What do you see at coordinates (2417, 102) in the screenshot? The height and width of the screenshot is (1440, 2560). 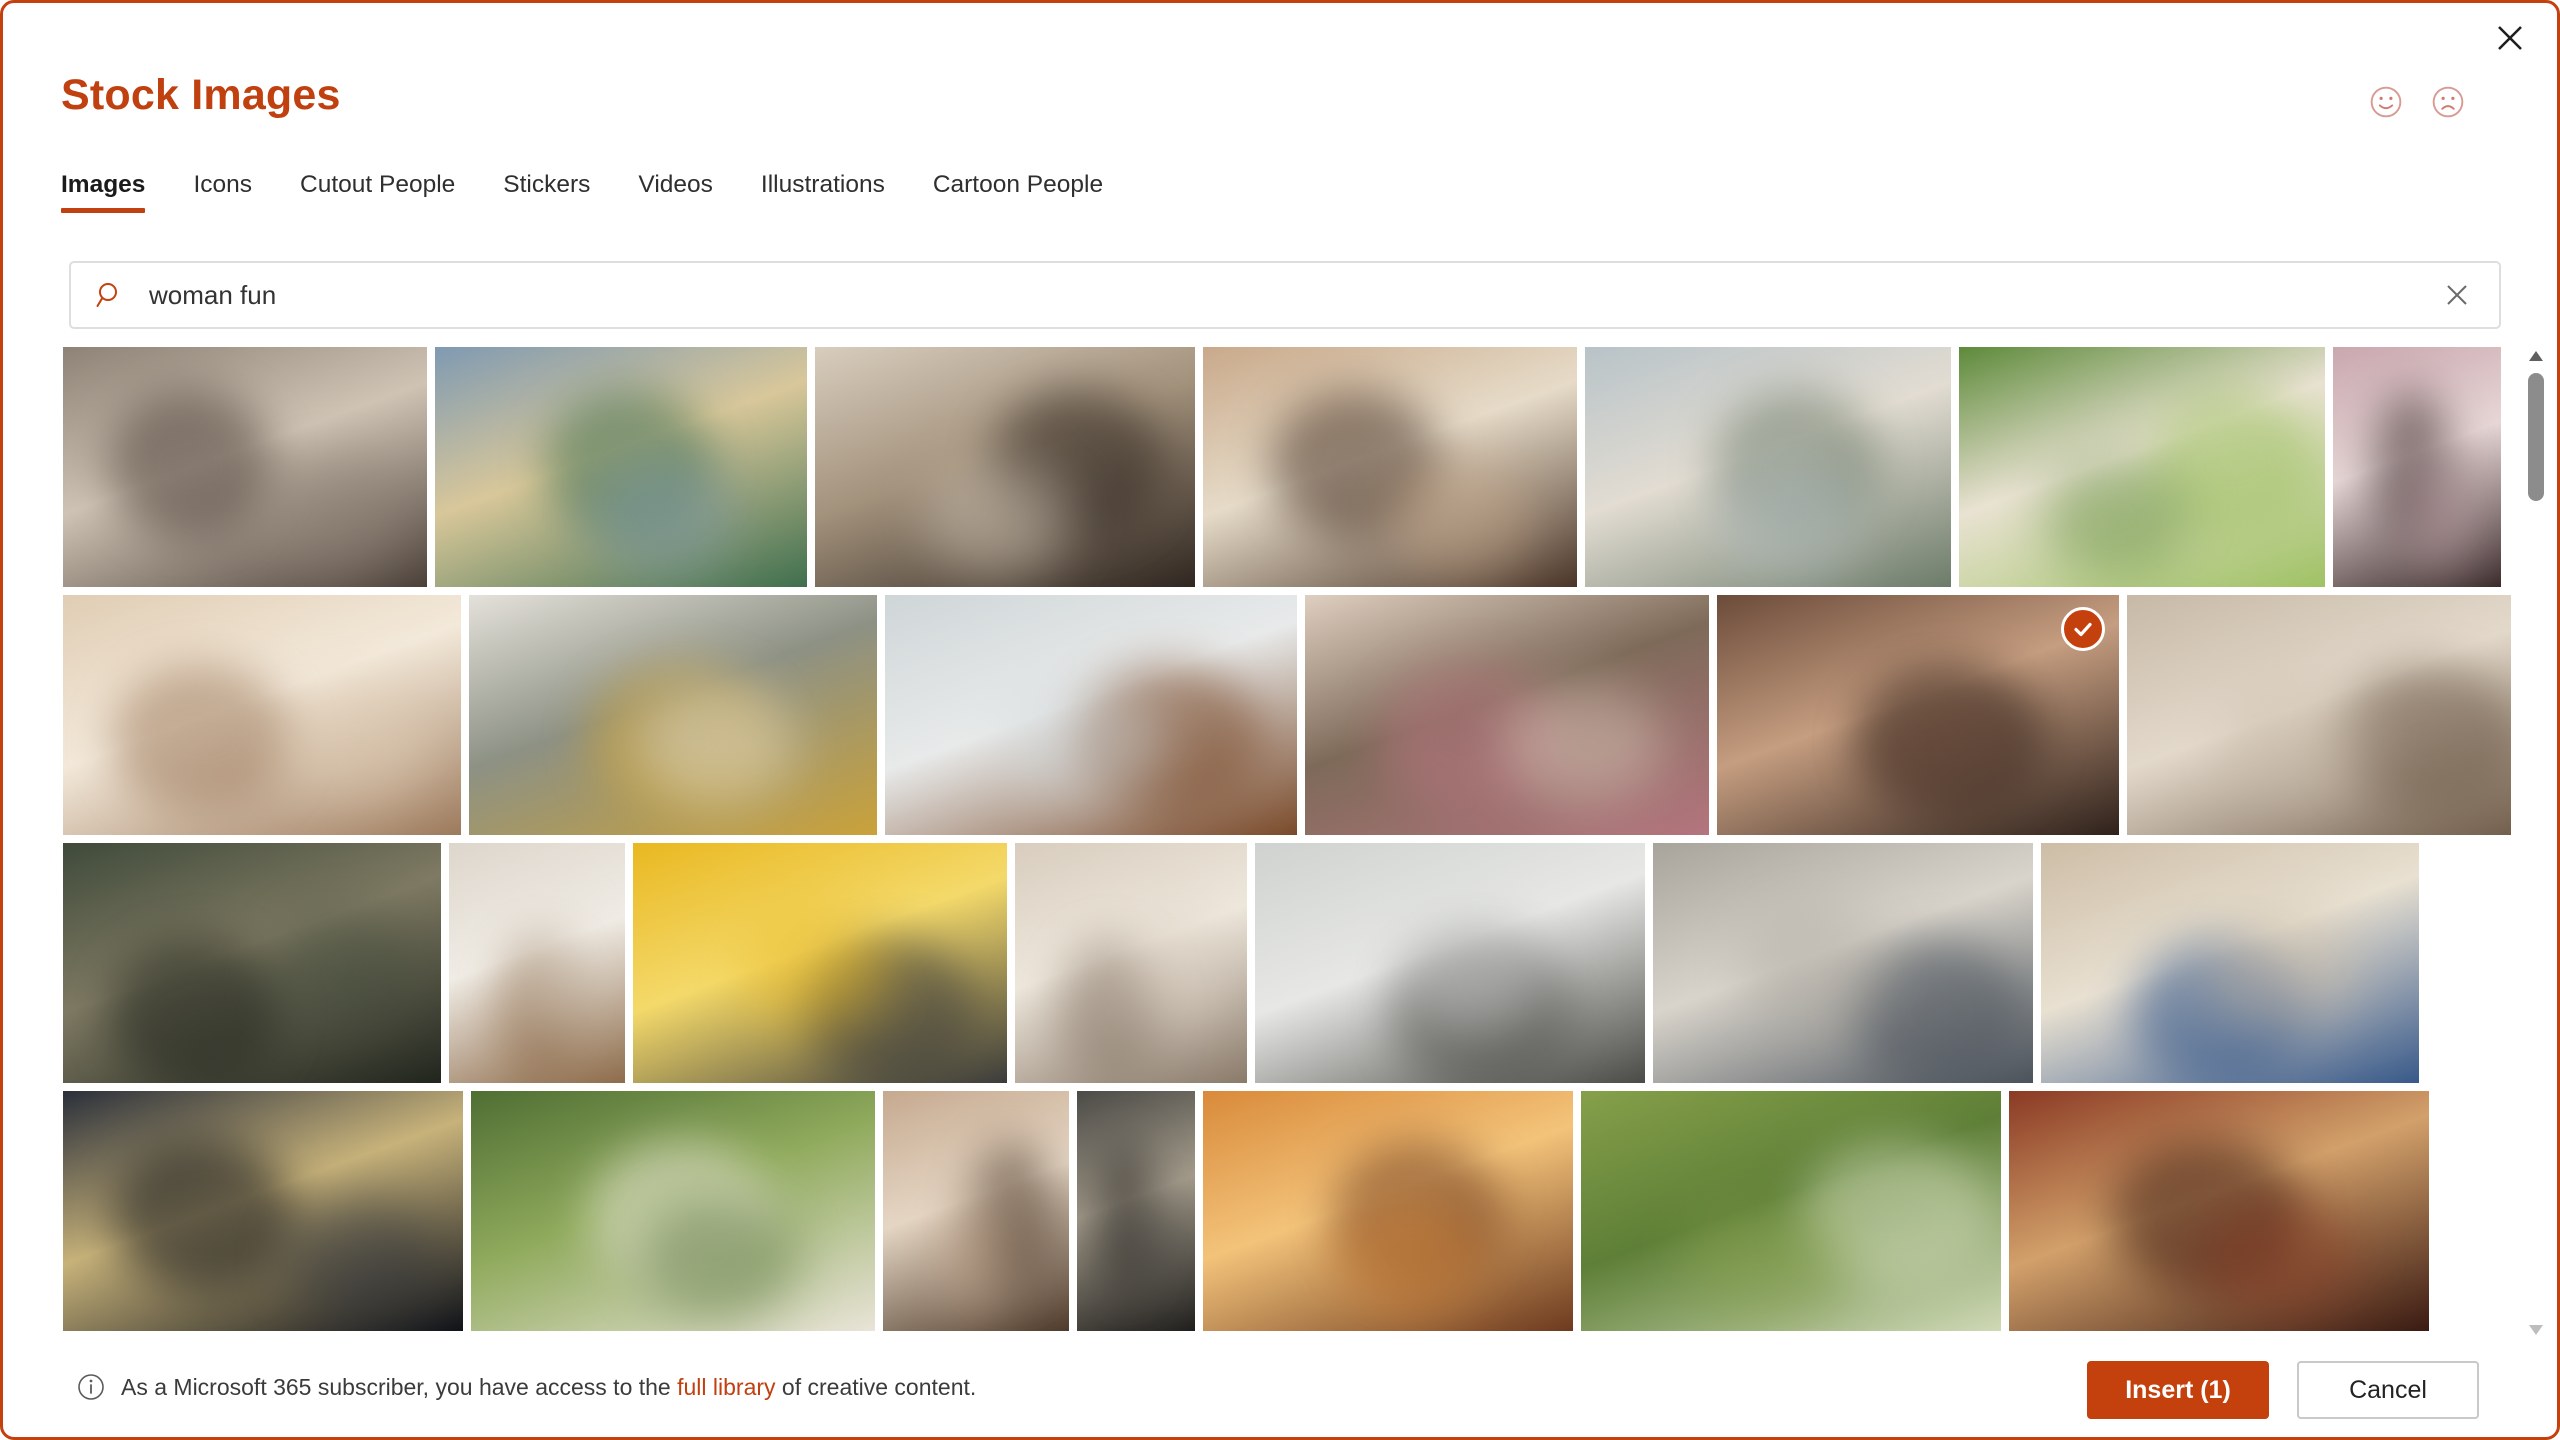 I see `feedback-group` at bounding box center [2417, 102].